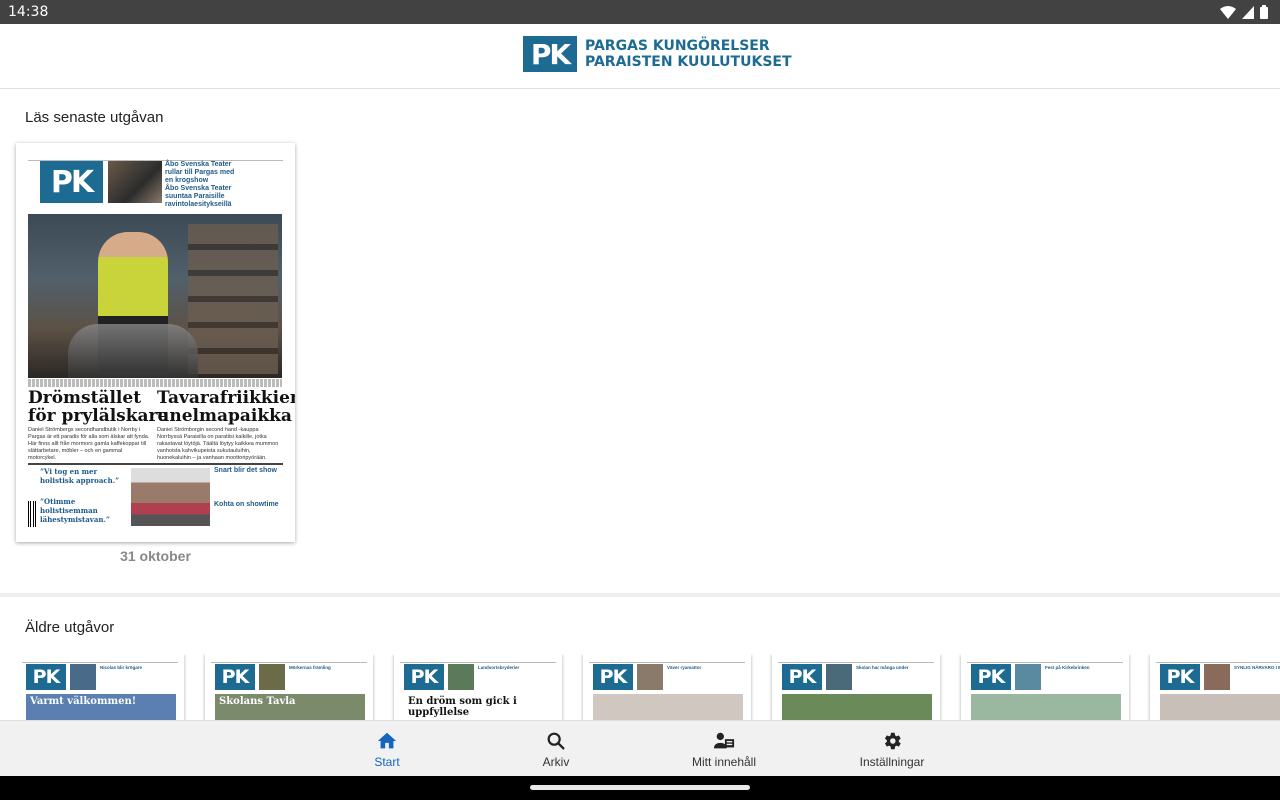 The width and height of the screenshot is (1280, 800). Describe the element at coordinates (892, 740) in the screenshot. I see `gear-icon` at that location.